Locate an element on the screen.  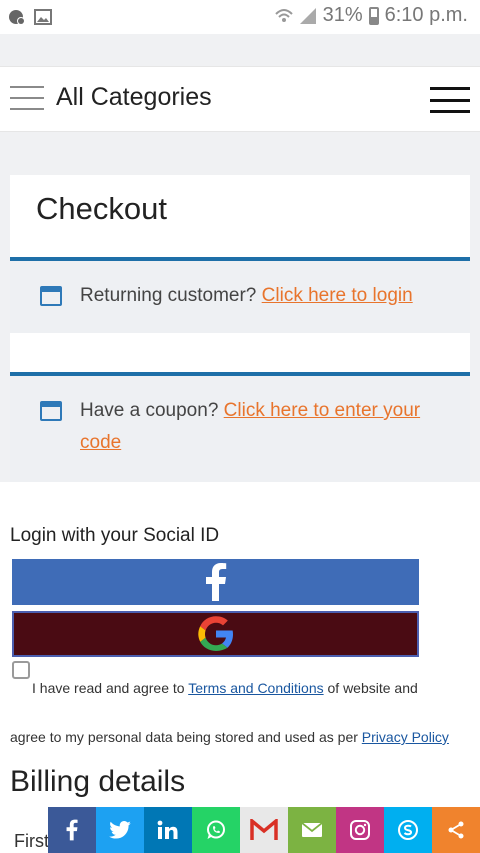
linkedin-share-button is located at coordinates (168, 830).